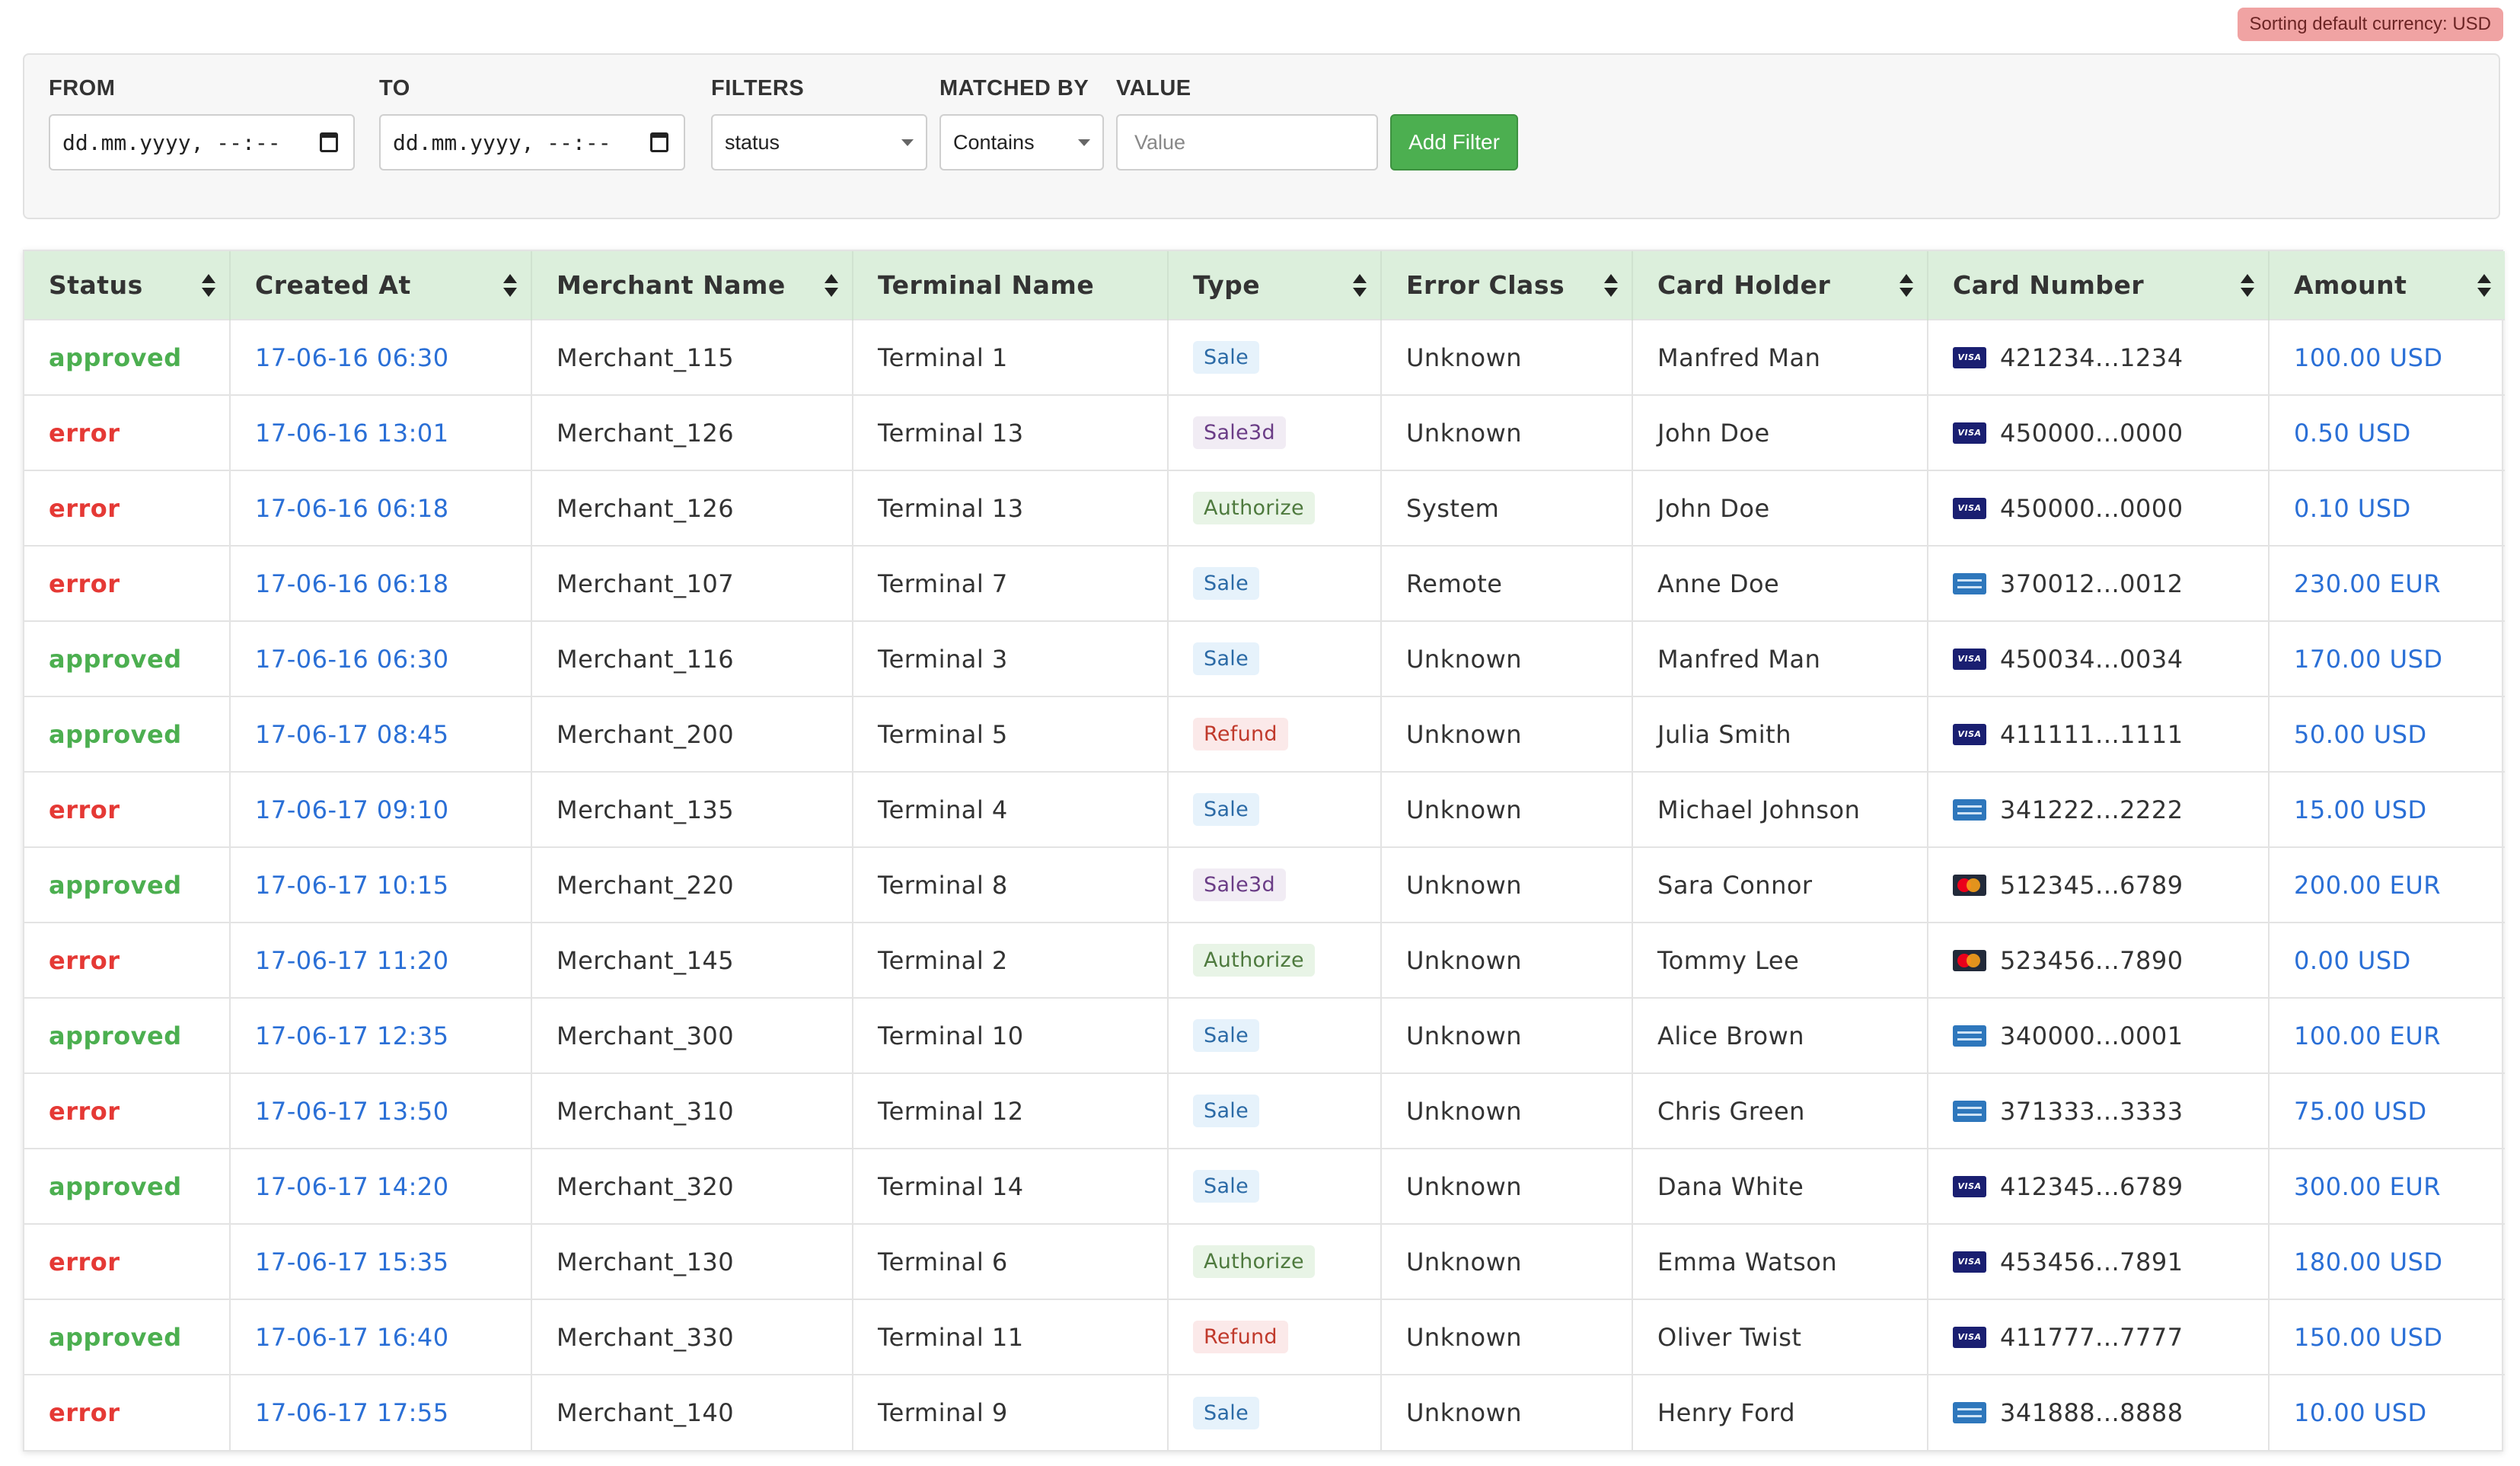 The image size is (2520, 1466). I want to click on column-header-type: Type, so click(1275, 285).